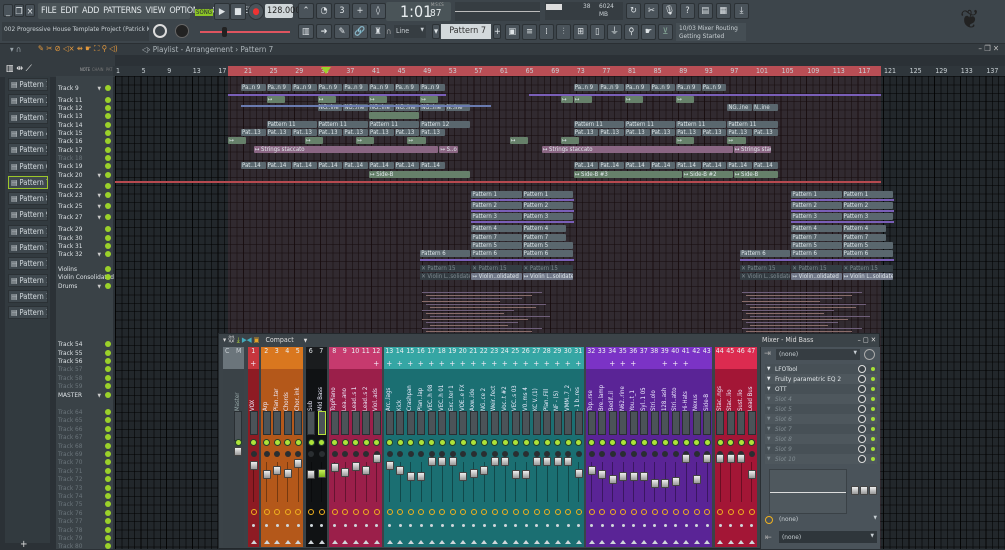  I want to click on picker-piano-icon: ▥ ⇹ ⟋, so click(19, 69).